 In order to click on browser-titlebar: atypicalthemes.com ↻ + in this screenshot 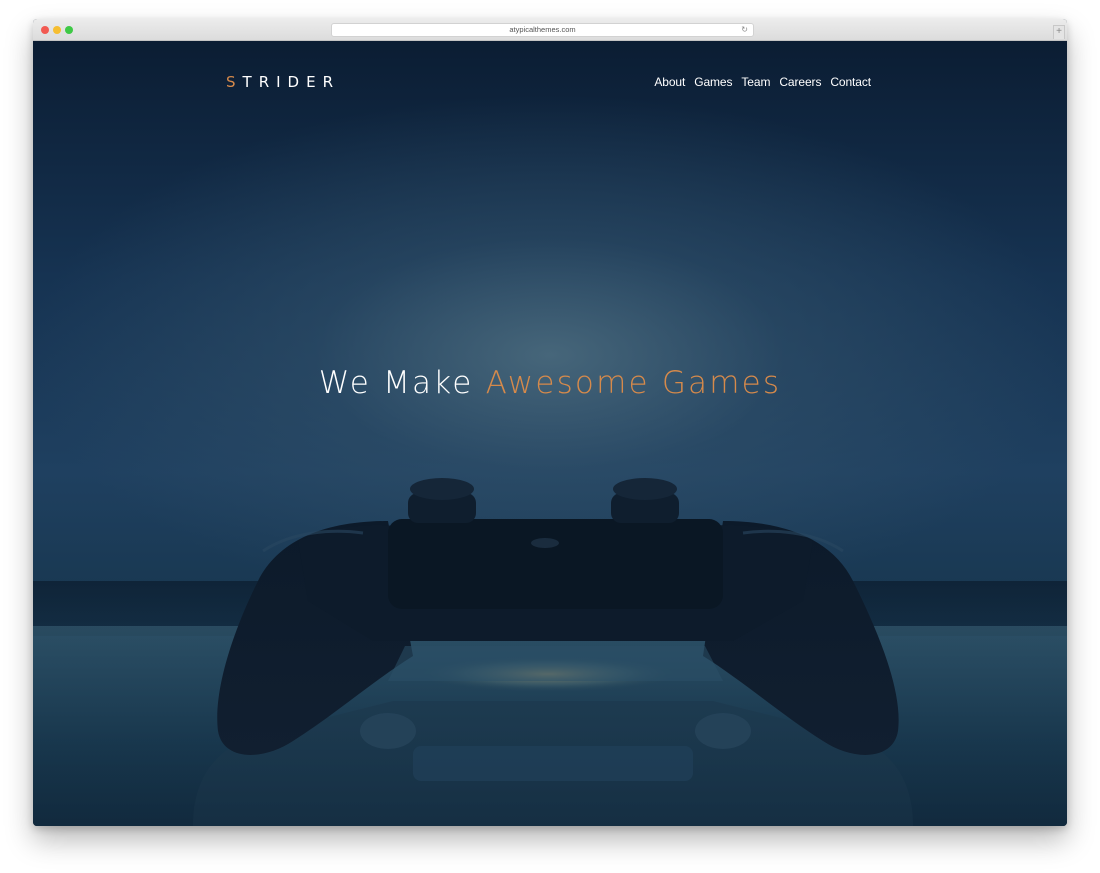, I will do `click(550, 30)`.